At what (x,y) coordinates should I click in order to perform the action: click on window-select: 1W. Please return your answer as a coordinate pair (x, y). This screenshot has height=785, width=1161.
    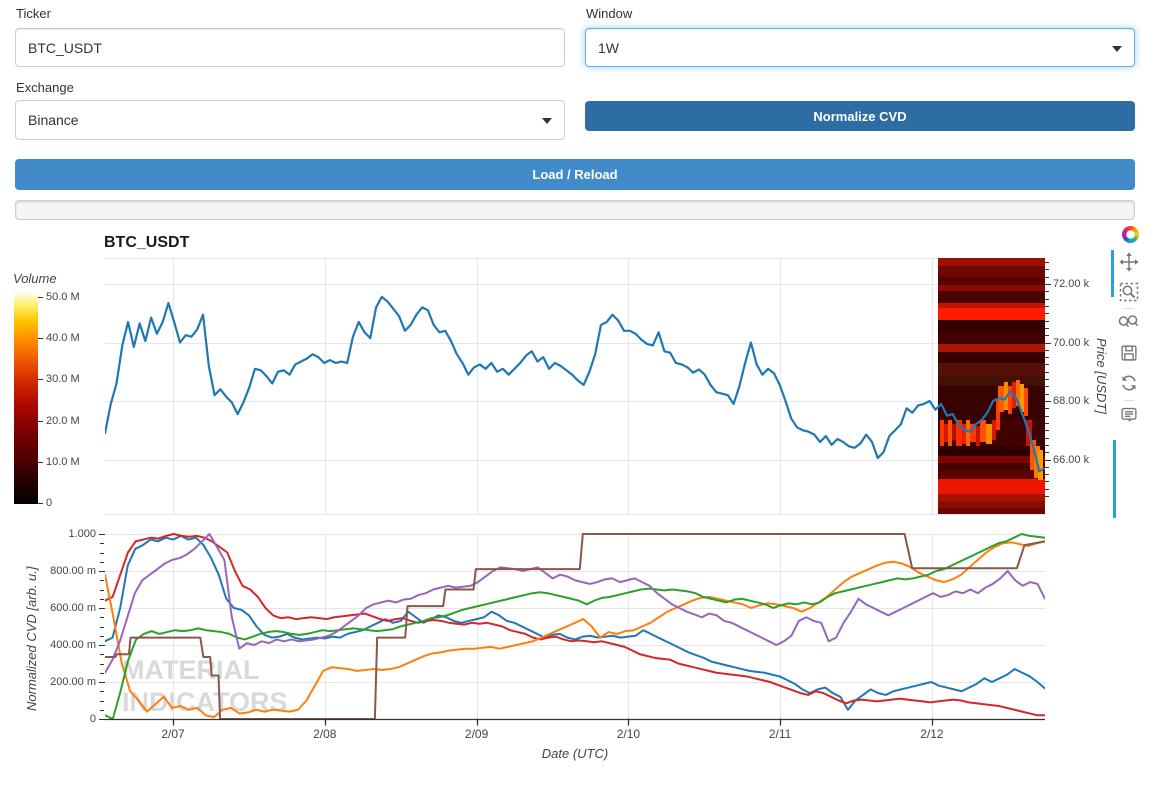
    Looking at the image, I should click on (860, 47).